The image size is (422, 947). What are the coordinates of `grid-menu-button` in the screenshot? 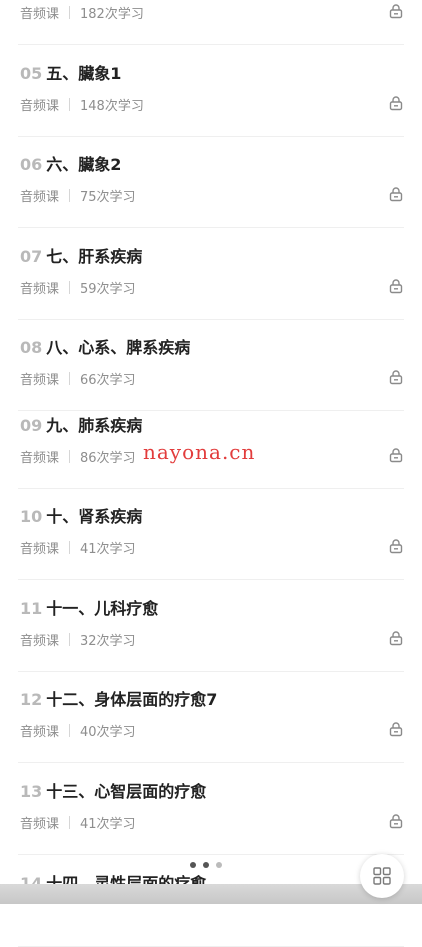 It's located at (382, 876).